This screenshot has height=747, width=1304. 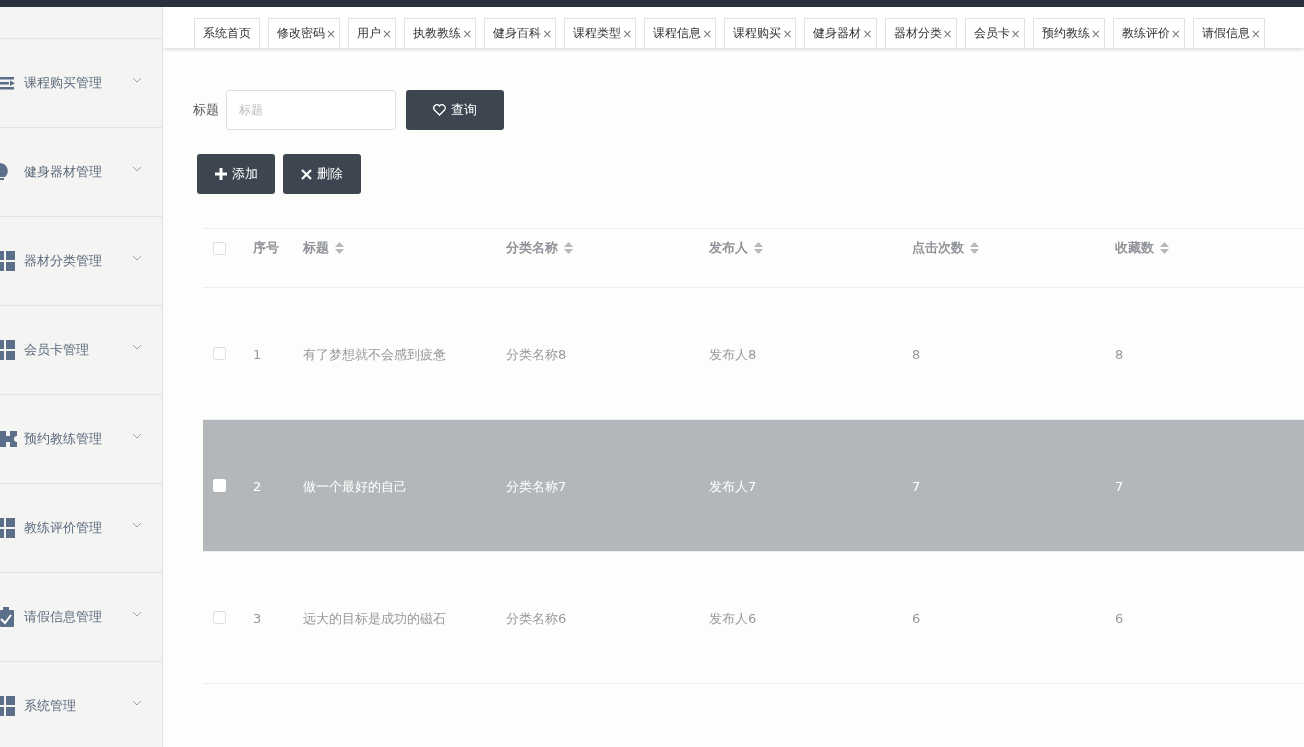 What do you see at coordinates (304, 33) in the screenshot?
I see `page-tab: 修改密码×` at bounding box center [304, 33].